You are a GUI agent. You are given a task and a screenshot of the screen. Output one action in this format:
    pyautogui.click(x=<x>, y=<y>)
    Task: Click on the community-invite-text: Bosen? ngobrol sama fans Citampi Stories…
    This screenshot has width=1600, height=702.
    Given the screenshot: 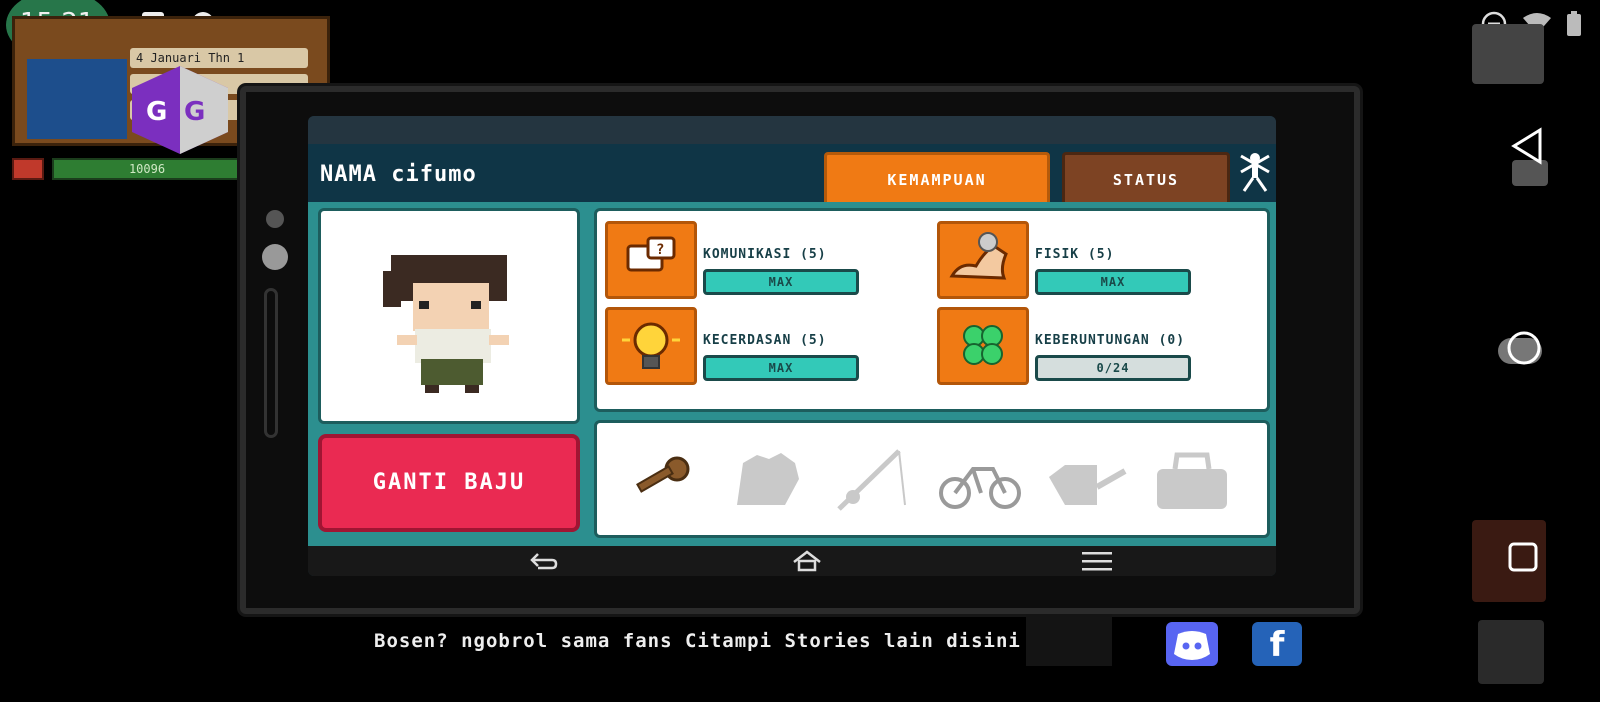 What is the action you would take?
    pyautogui.click(x=697, y=641)
    